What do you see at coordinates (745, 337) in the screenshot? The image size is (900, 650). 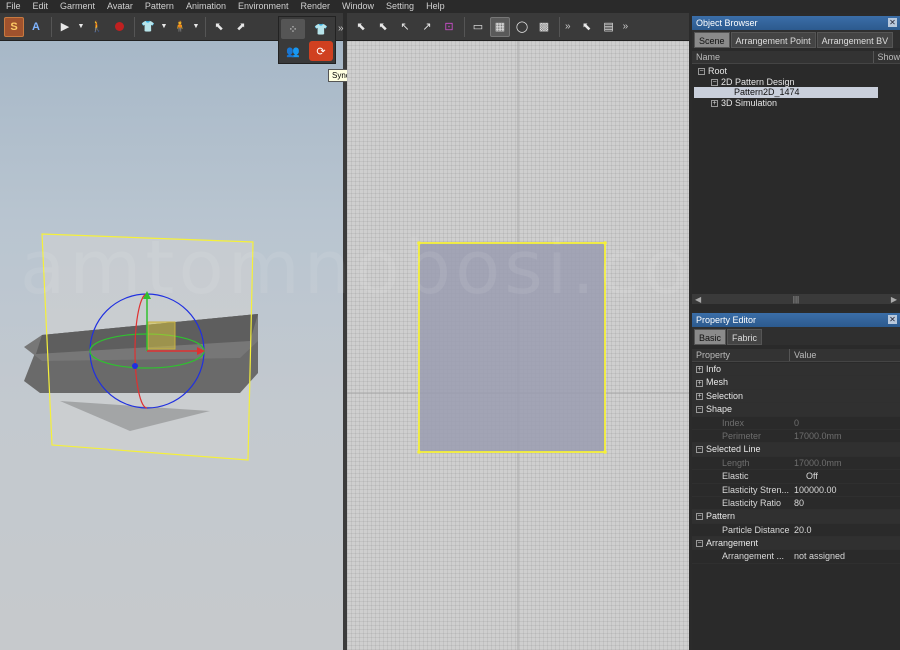 I see `tab-fabric: Fabric` at bounding box center [745, 337].